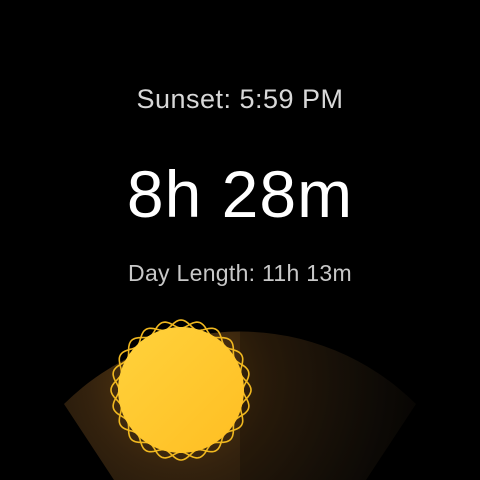 The image size is (480, 480). I want to click on time-remaining-value: 8h 28m, so click(240, 194).